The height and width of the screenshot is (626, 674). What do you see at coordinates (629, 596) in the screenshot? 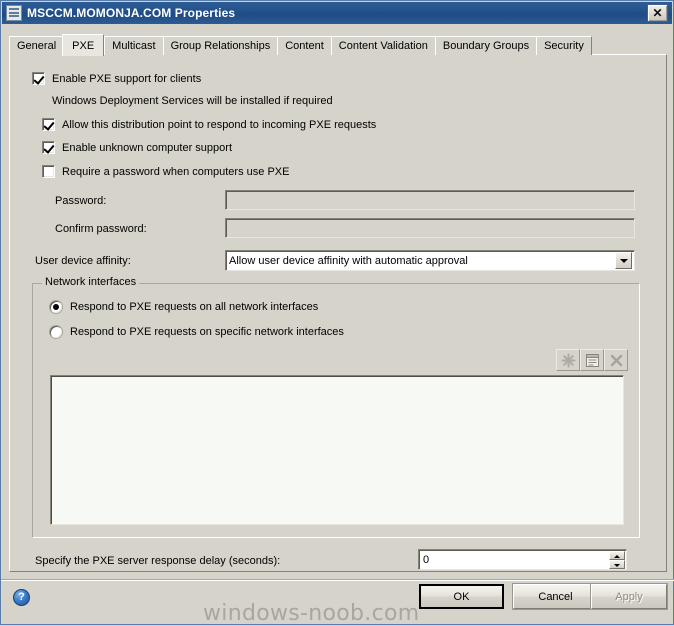
I see `apply-button: Apply` at bounding box center [629, 596].